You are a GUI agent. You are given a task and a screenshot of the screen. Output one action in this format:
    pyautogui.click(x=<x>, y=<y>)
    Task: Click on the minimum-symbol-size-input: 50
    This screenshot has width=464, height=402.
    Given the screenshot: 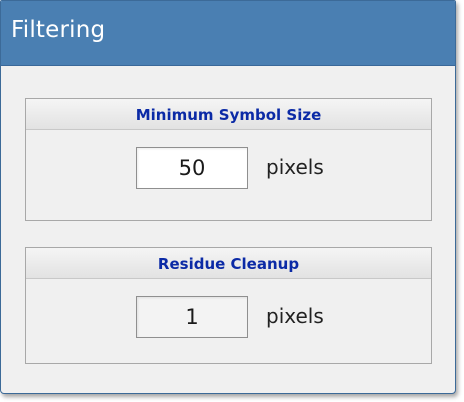 What is the action you would take?
    pyautogui.click(x=192, y=168)
    